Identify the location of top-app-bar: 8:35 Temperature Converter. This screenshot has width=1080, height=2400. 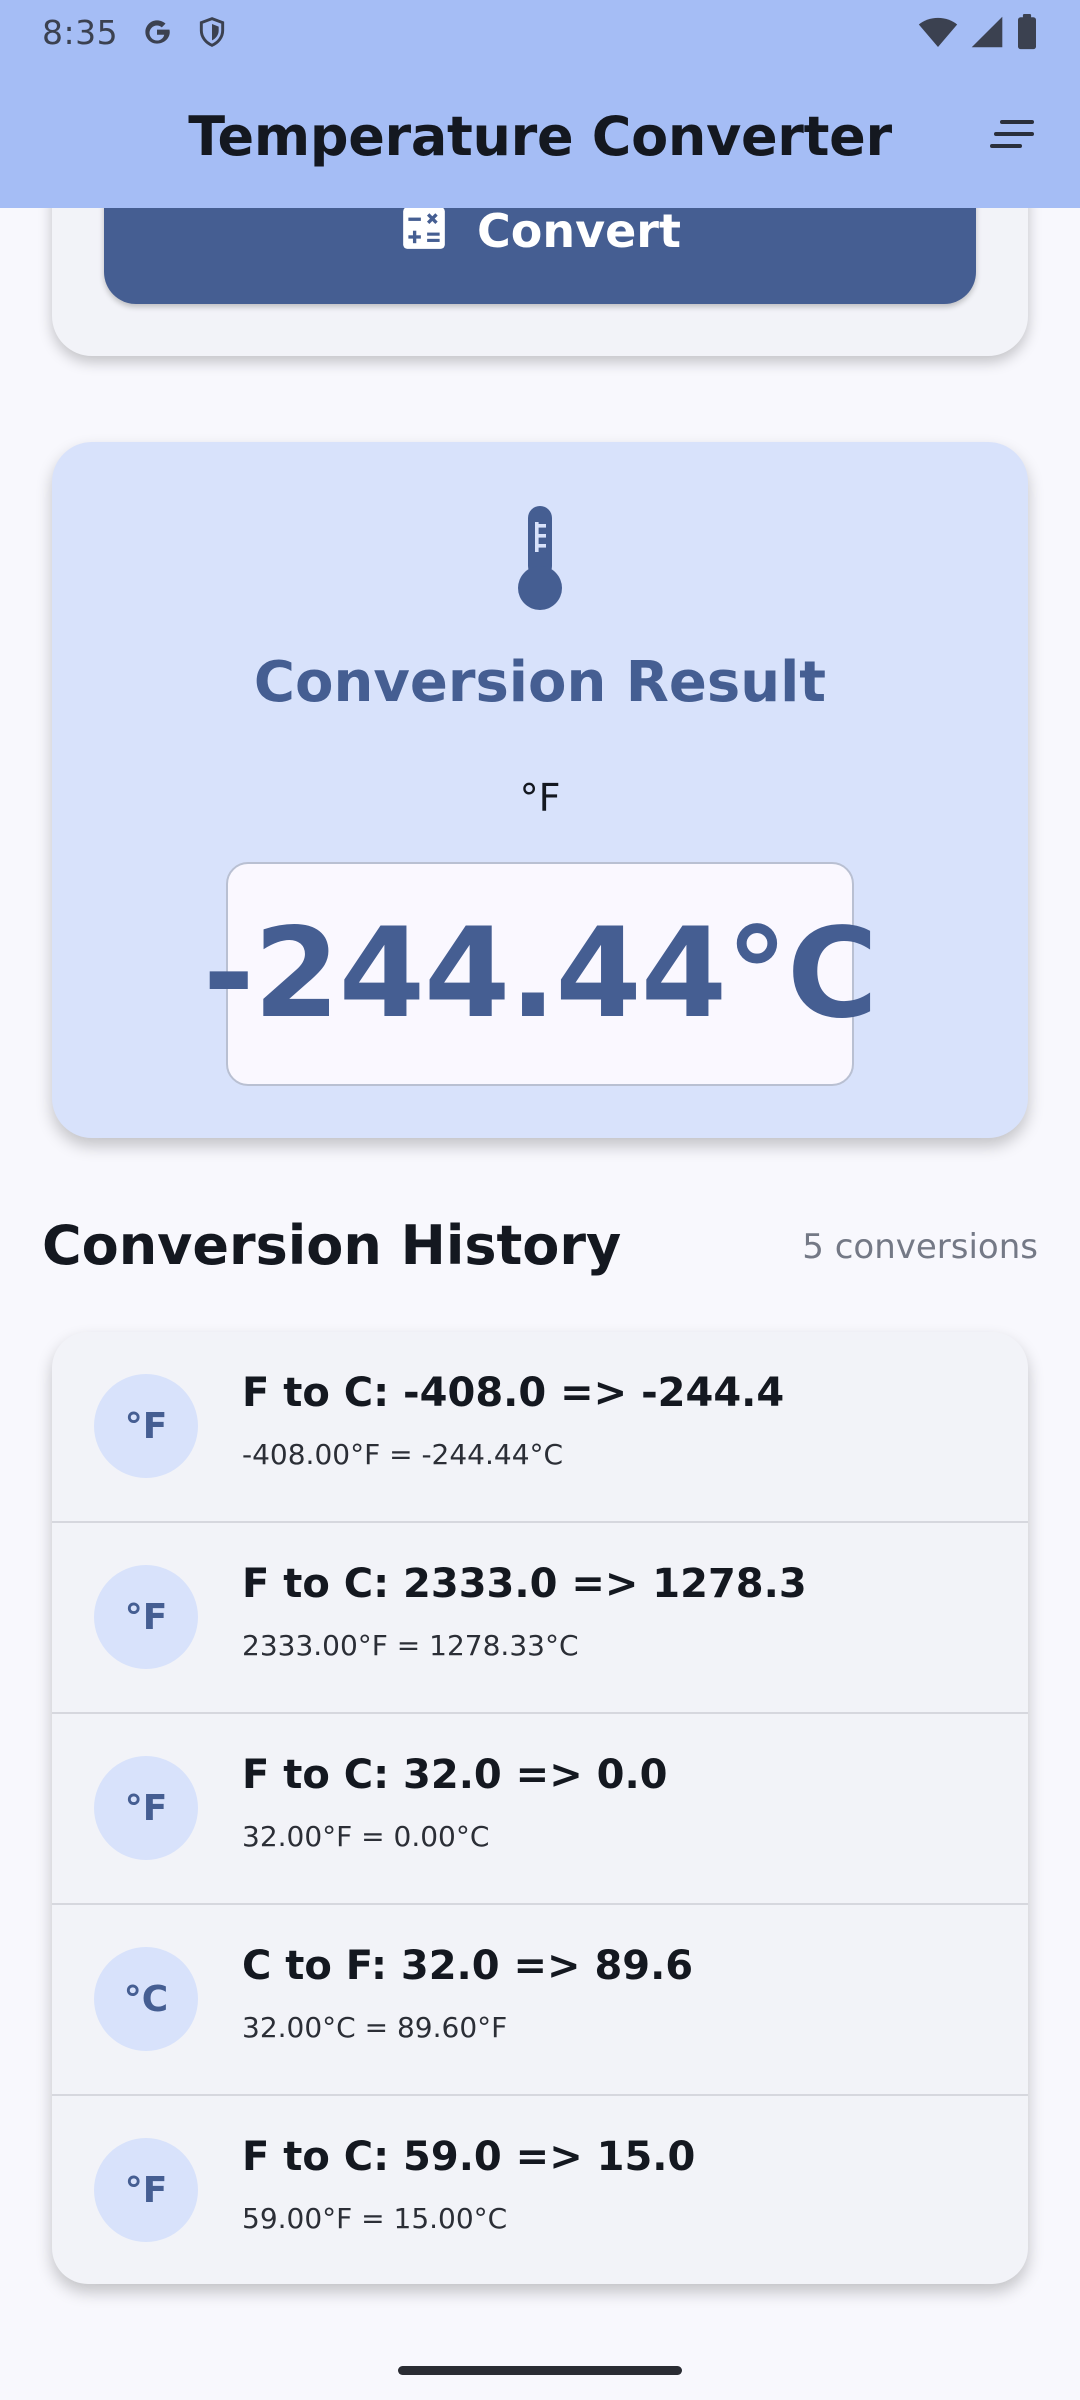
(540, 104).